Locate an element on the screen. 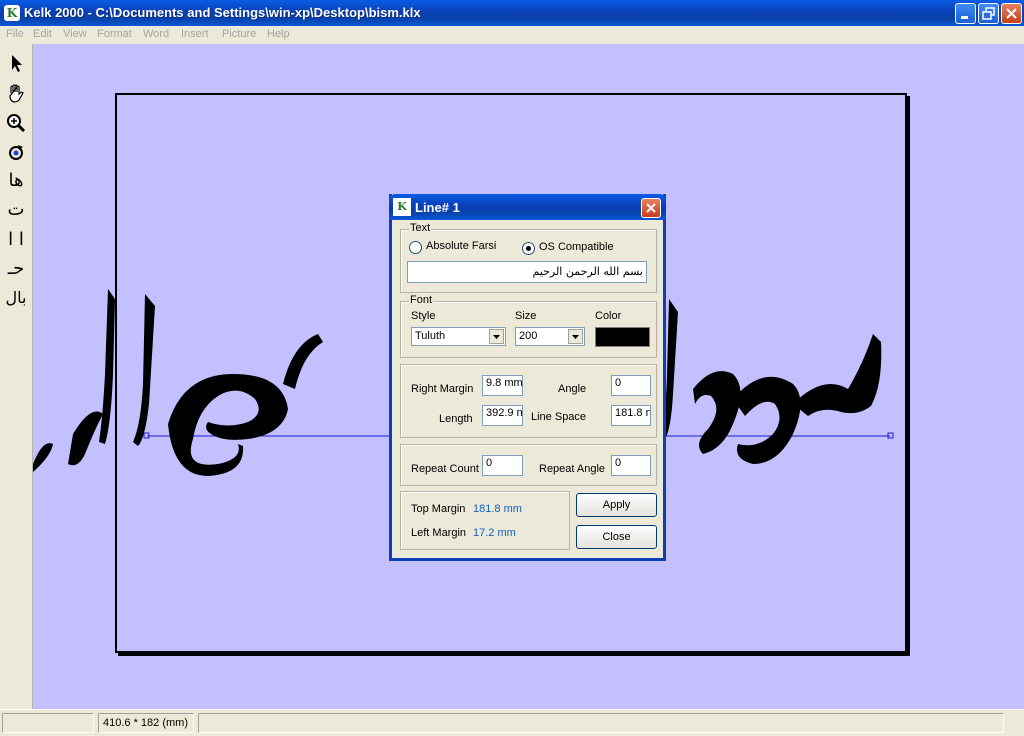 The width and height of the screenshot is (1024, 736). letter-ba-tool: بال is located at coordinates (16, 300).